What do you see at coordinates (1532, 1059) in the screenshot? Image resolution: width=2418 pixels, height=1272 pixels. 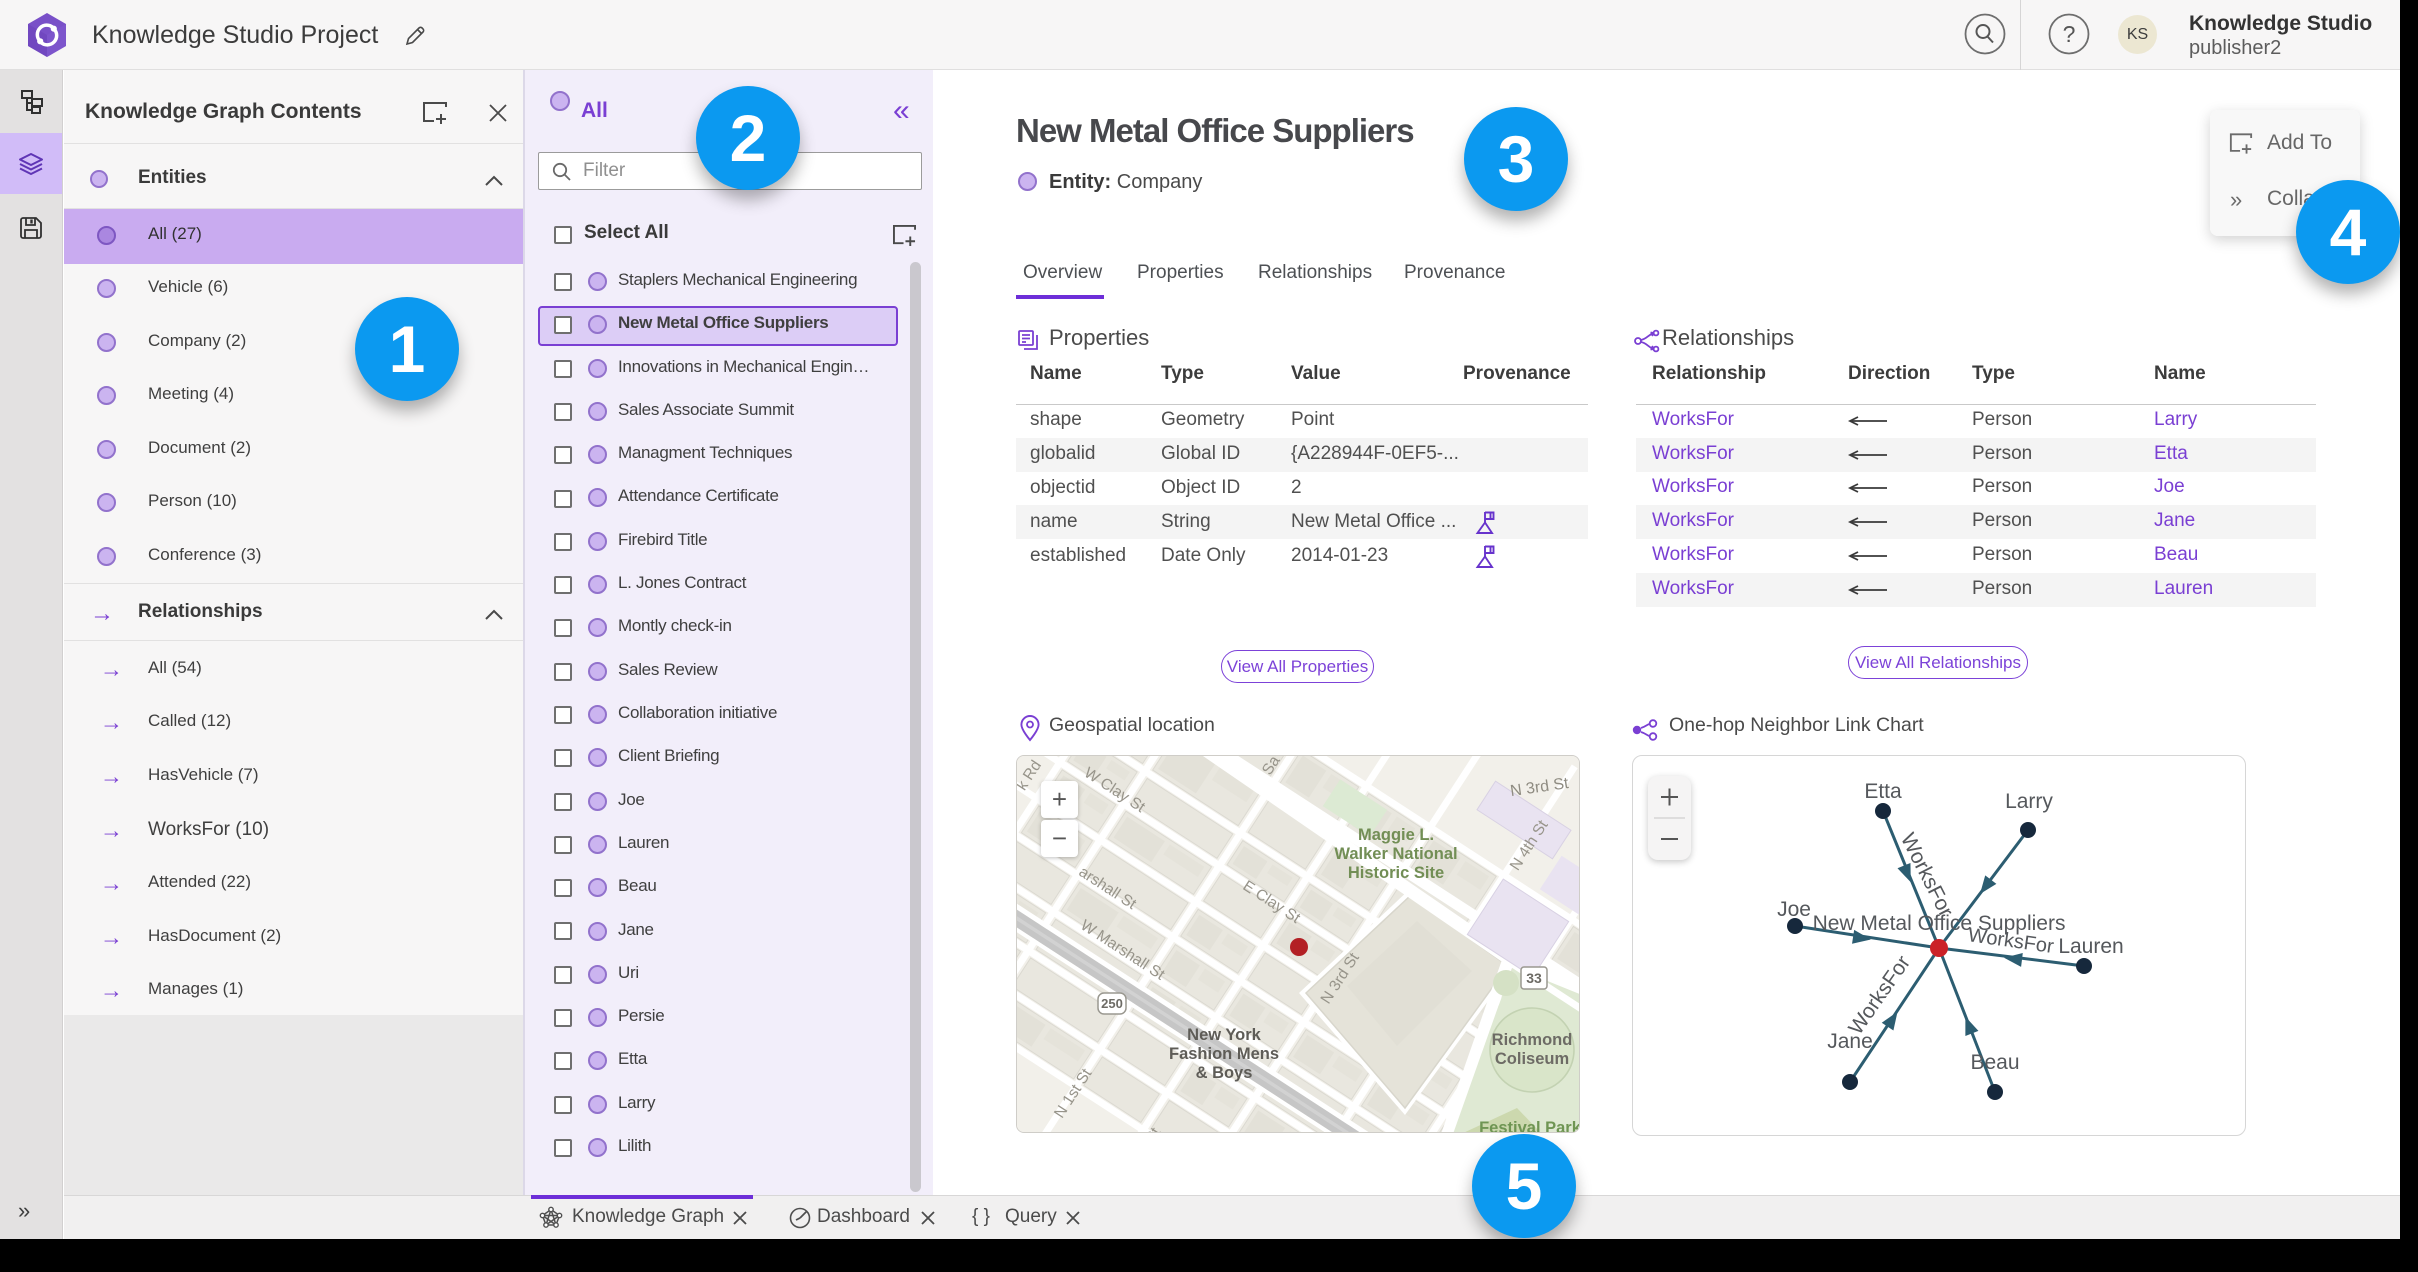 I see `svg-text: Coliseum` at bounding box center [1532, 1059].